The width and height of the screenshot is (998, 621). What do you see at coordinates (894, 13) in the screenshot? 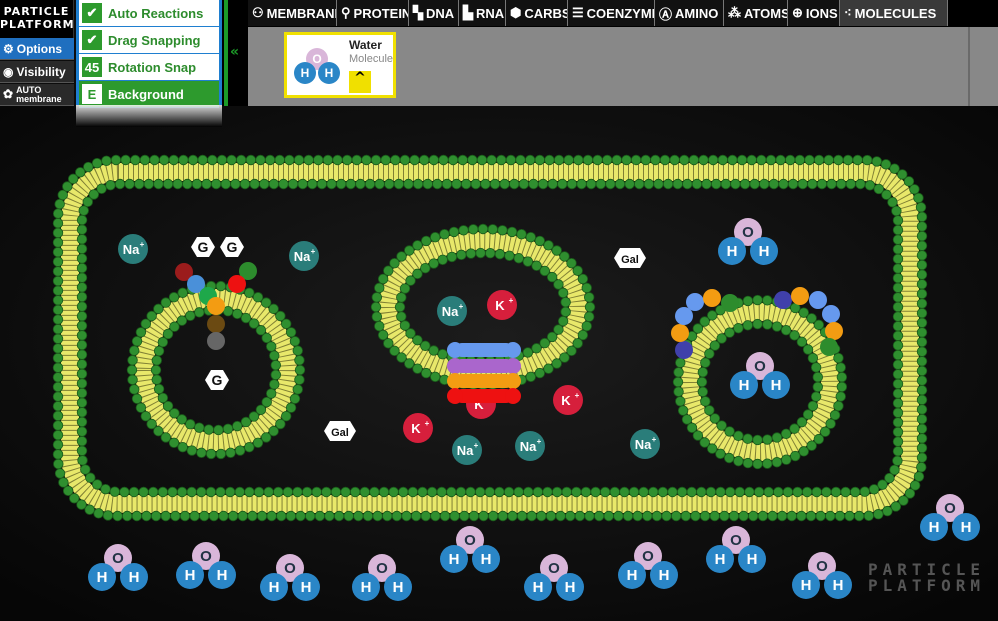
I see `tab-molecules: ⁖ MOLECULES` at bounding box center [894, 13].